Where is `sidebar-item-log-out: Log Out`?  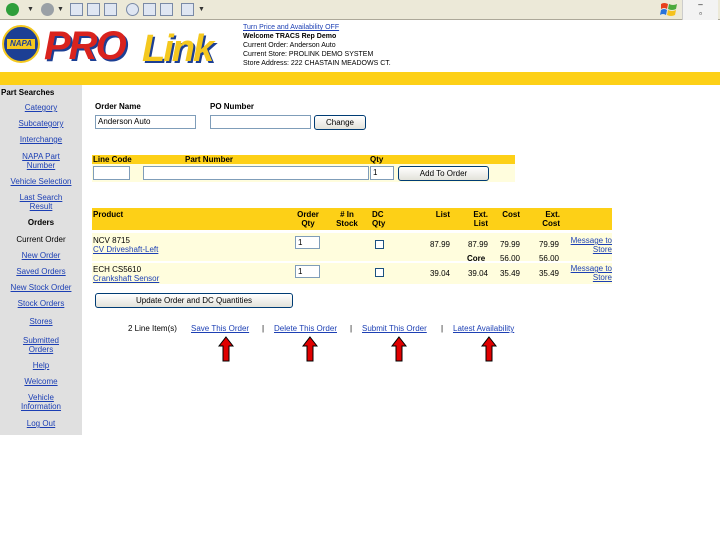 sidebar-item-log-out: Log Out is located at coordinates (41, 423).